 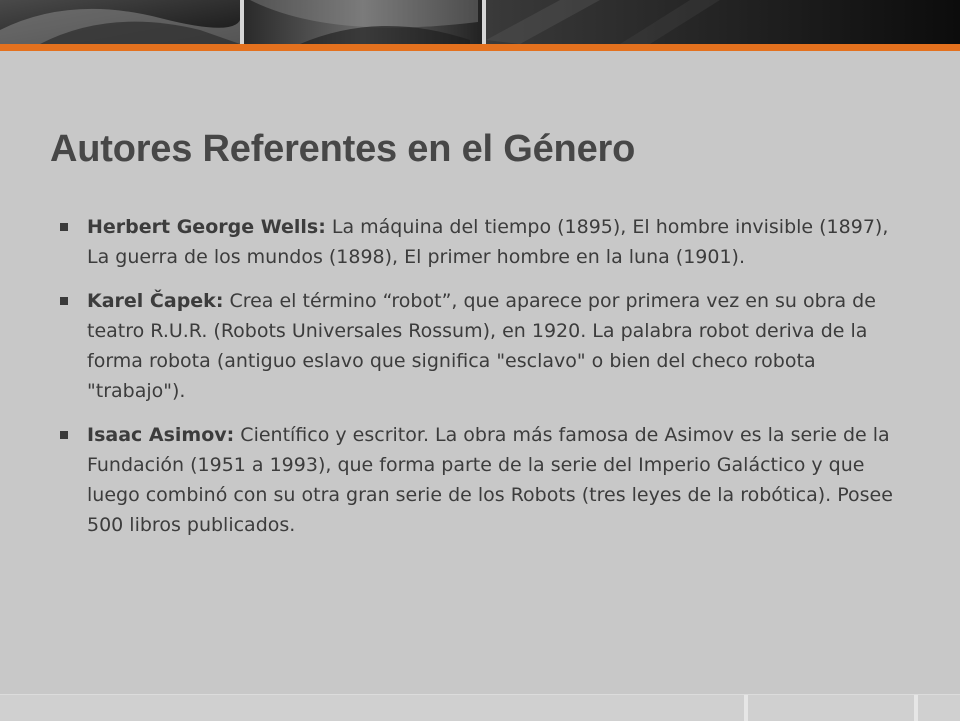 What do you see at coordinates (161, 435) in the screenshot?
I see `bullet-author-label: Isaac Asimov:` at bounding box center [161, 435].